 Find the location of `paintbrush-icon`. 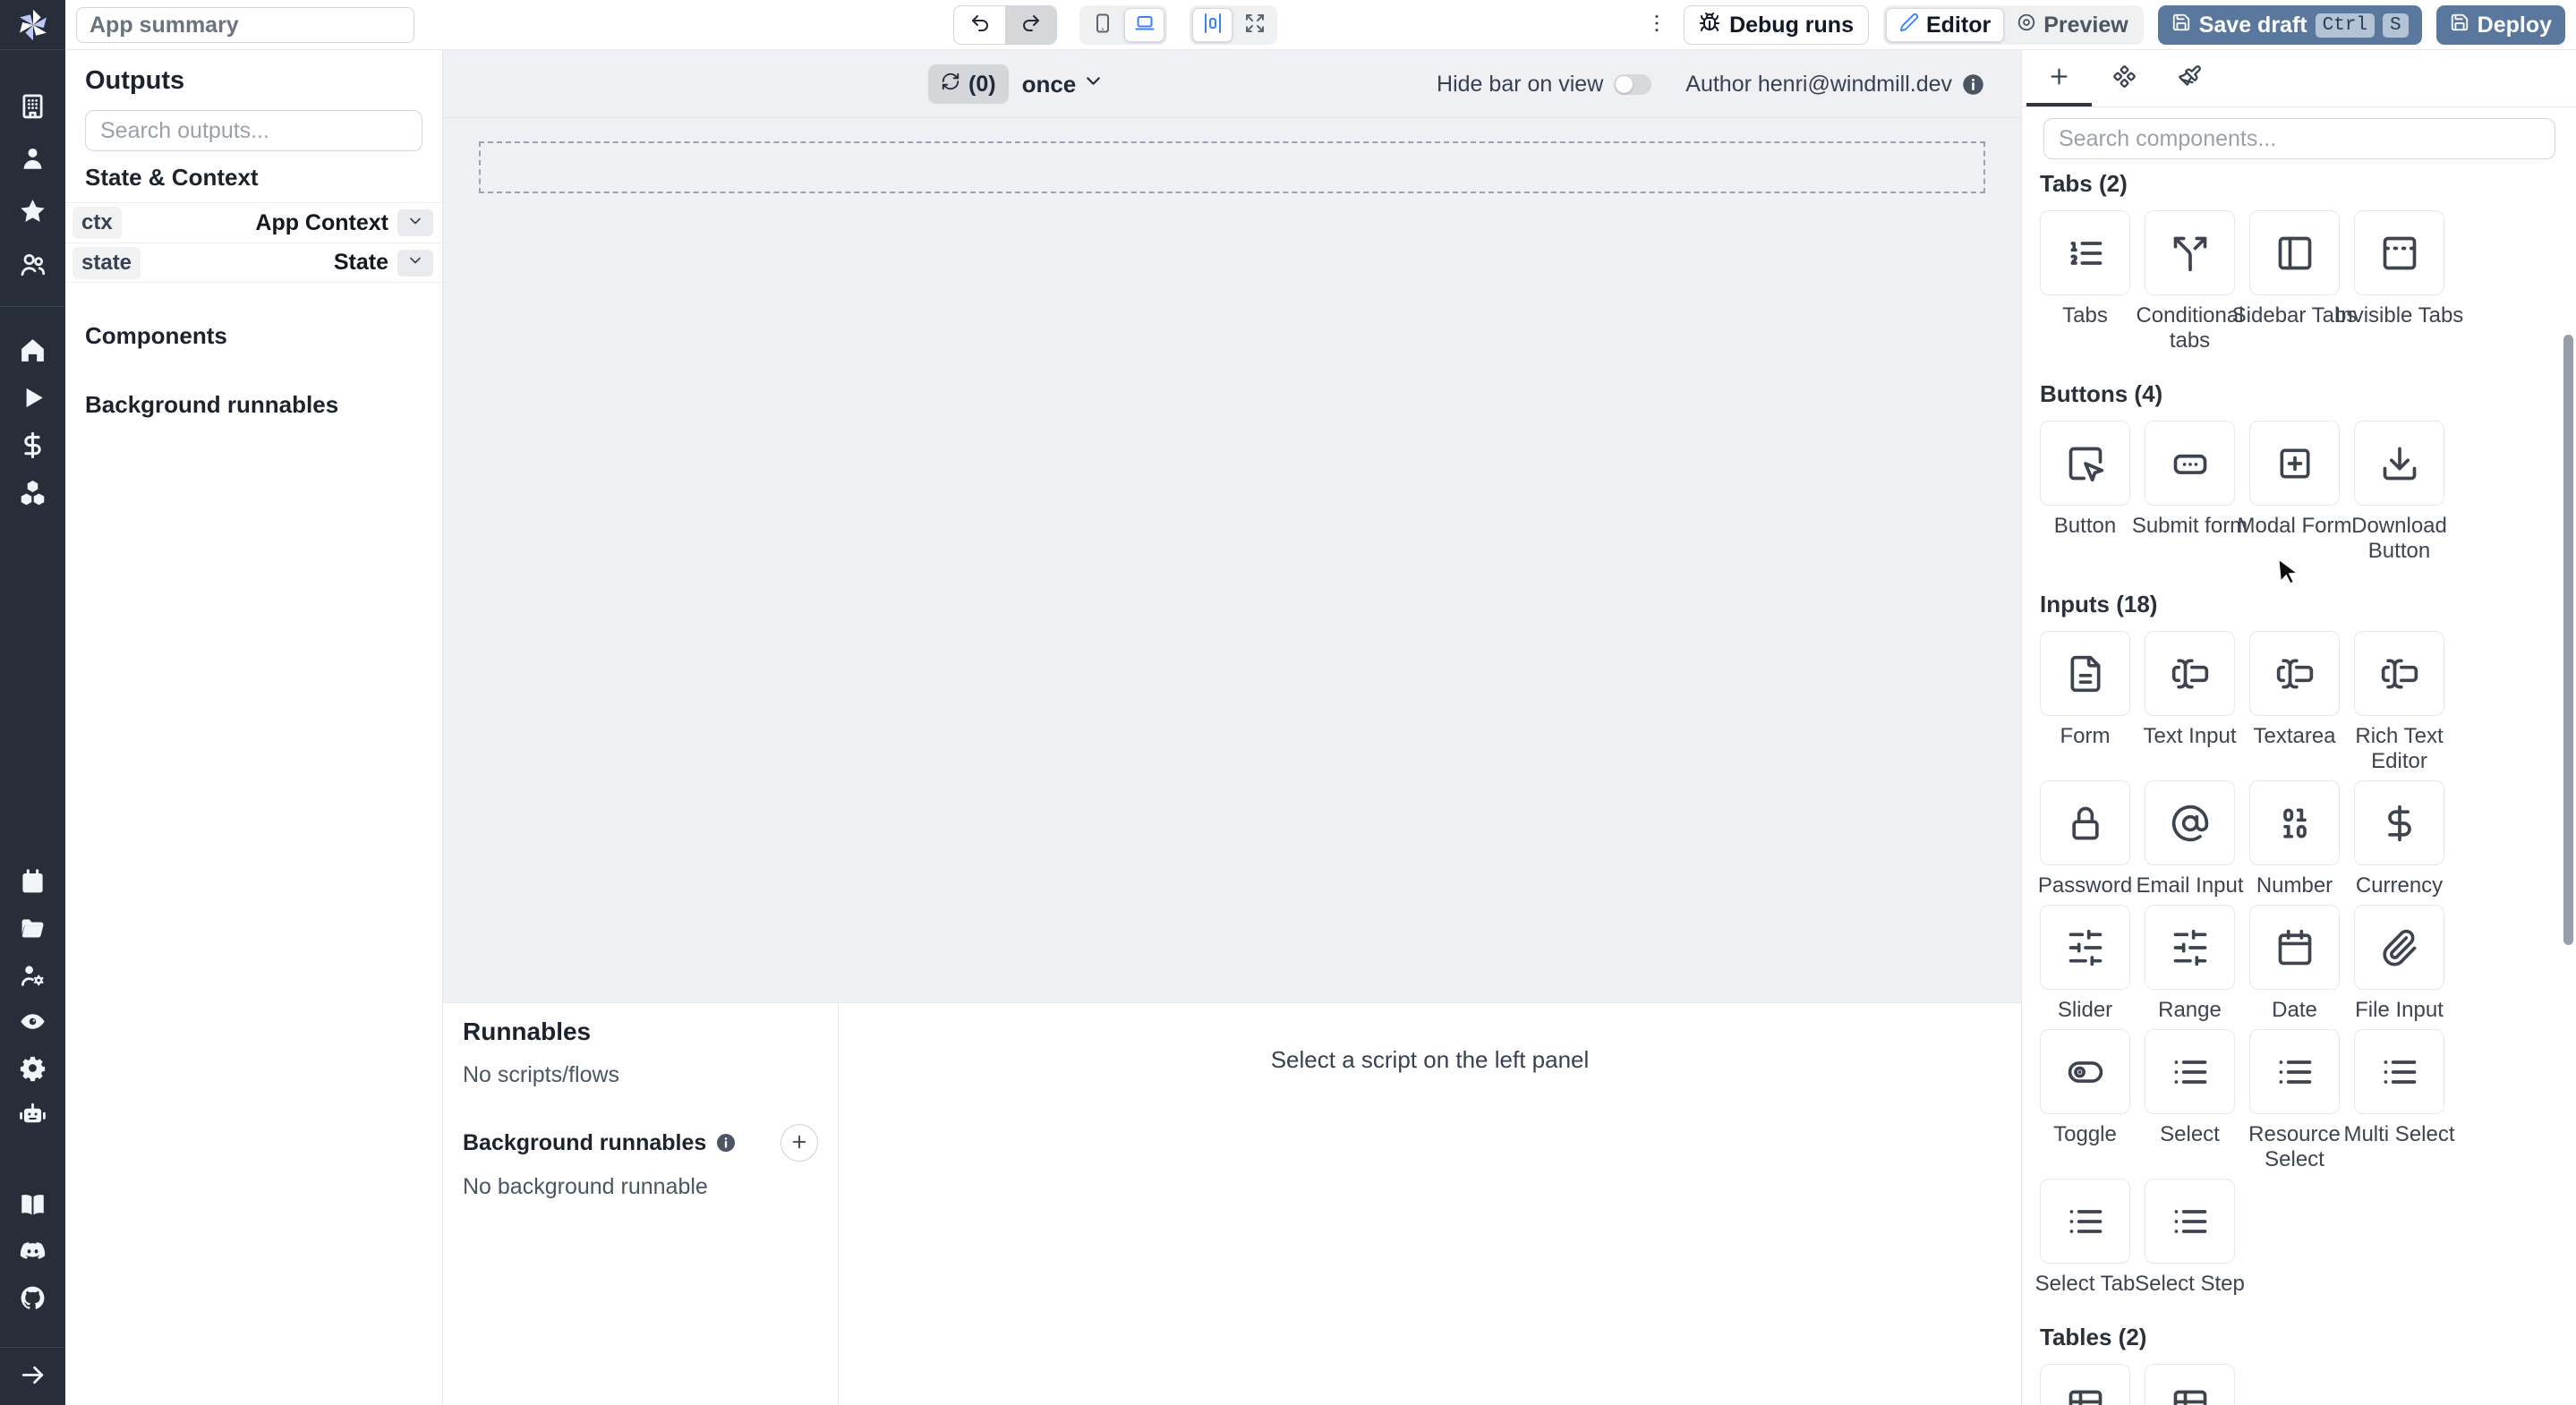

paintbrush-icon is located at coordinates (2190, 78).